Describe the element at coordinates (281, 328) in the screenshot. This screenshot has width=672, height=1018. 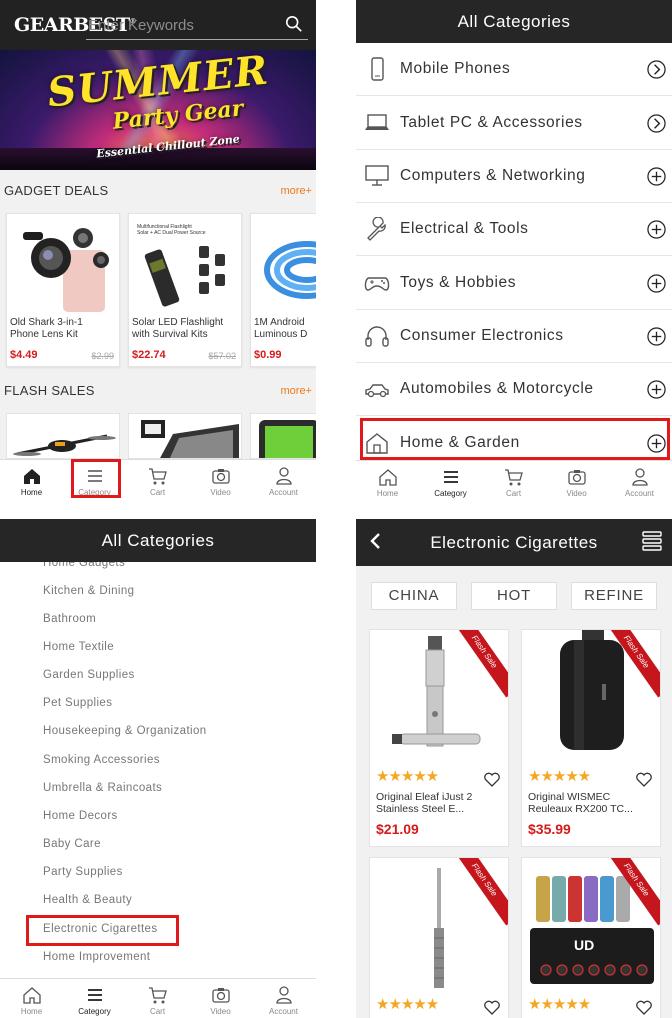
I see `deal-name: 1M Android Luminous D` at that location.